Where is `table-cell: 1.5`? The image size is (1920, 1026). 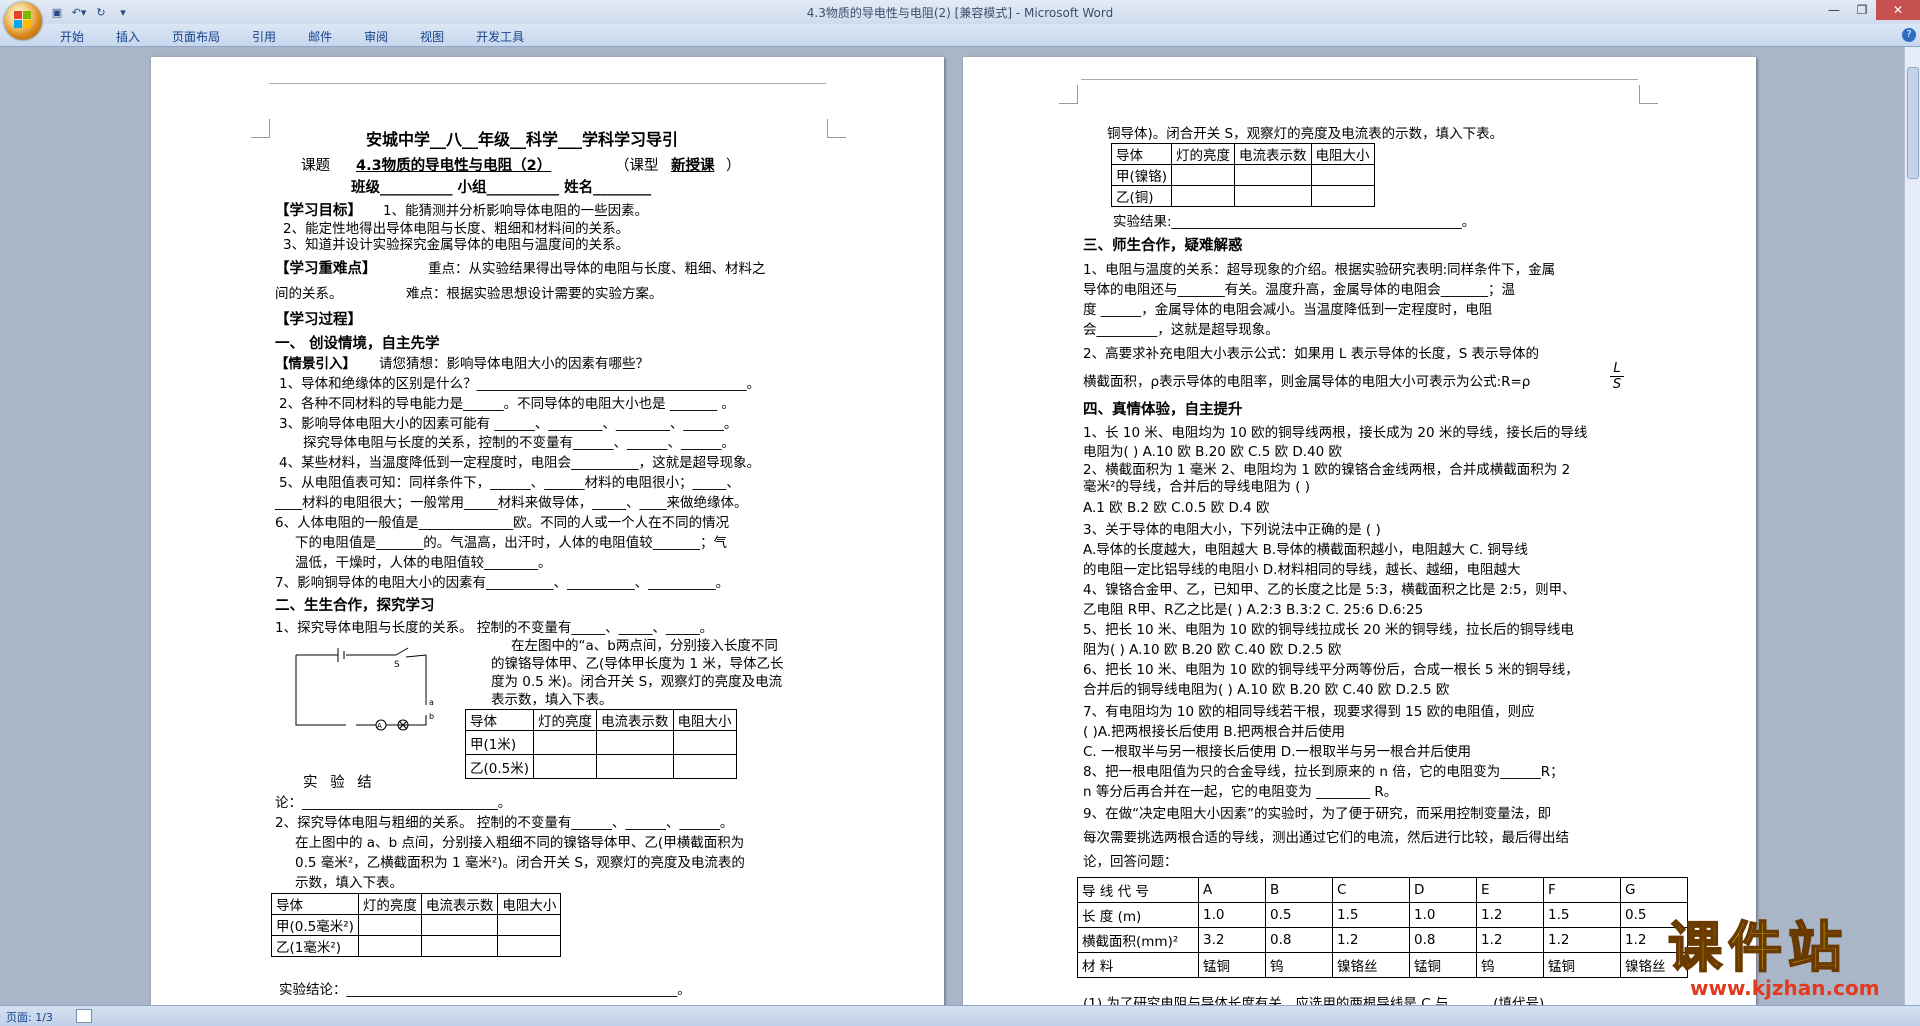 table-cell: 1.5 is located at coordinates (1582, 915).